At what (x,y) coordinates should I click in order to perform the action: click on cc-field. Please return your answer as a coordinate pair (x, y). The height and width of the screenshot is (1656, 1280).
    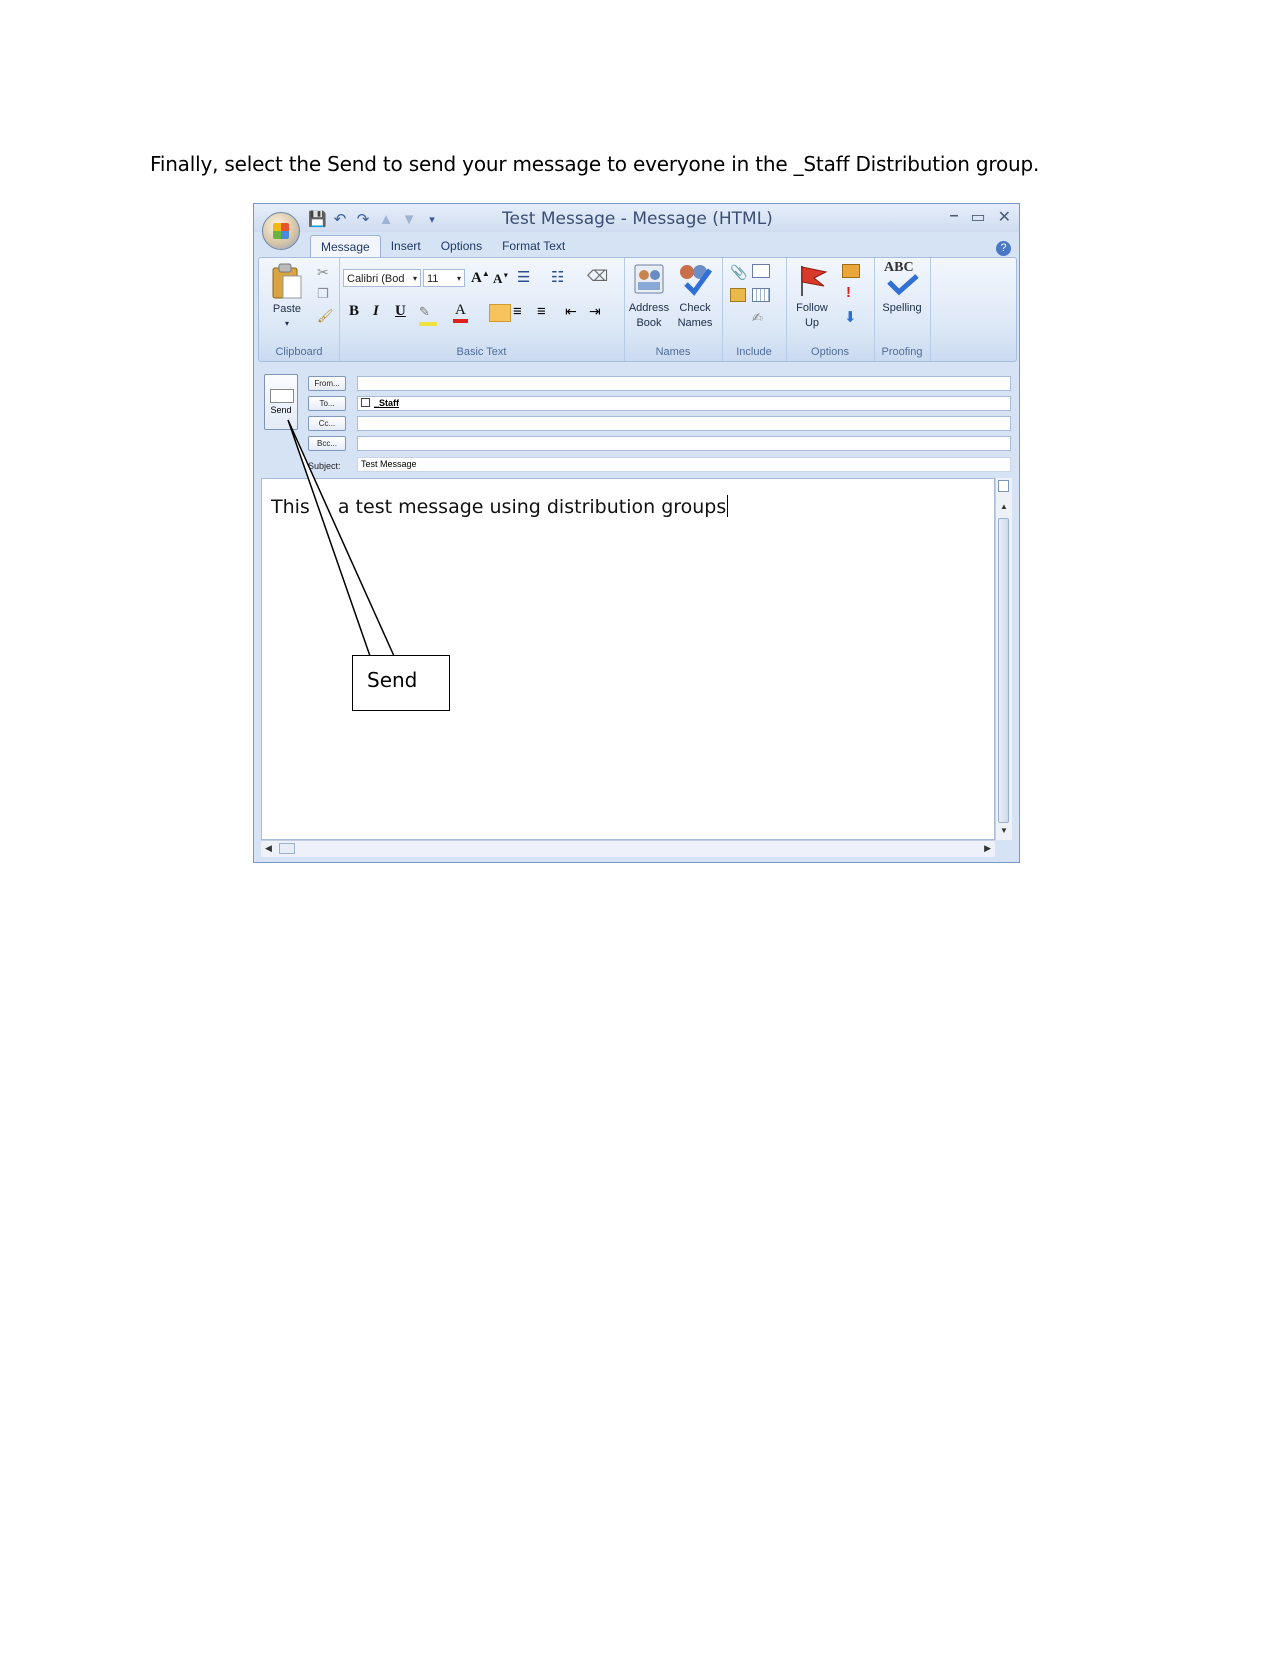
    Looking at the image, I should click on (684, 423).